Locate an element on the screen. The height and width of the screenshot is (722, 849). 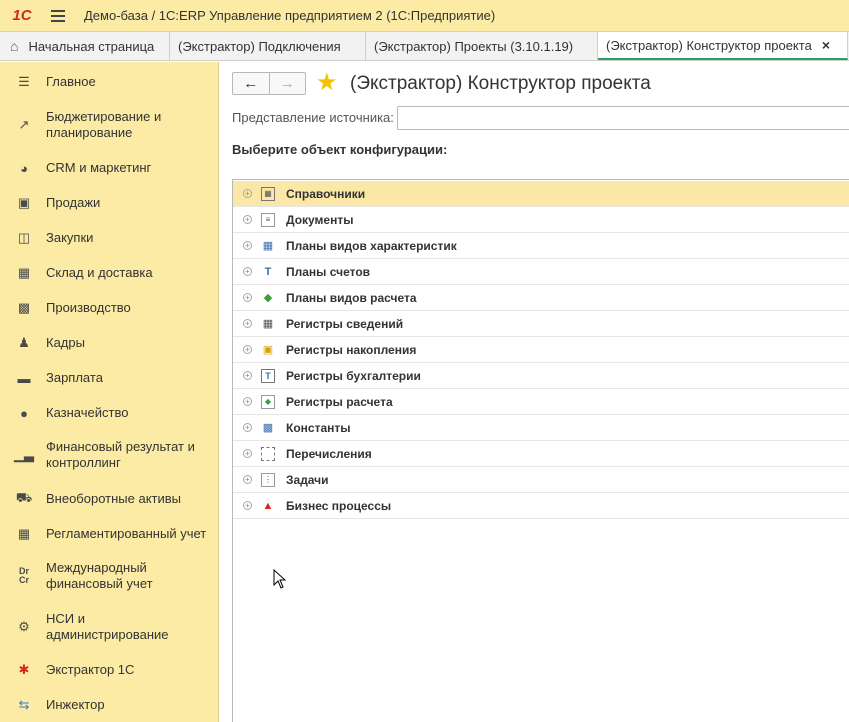
sidebar-item-salary: ▬ Зарплата is located at coordinates (109, 378).